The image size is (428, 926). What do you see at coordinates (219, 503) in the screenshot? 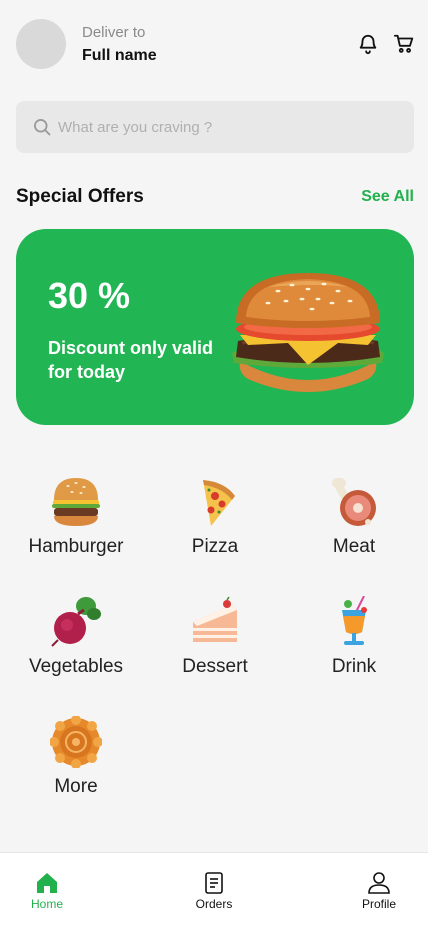
I see `pizza-icon` at bounding box center [219, 503].